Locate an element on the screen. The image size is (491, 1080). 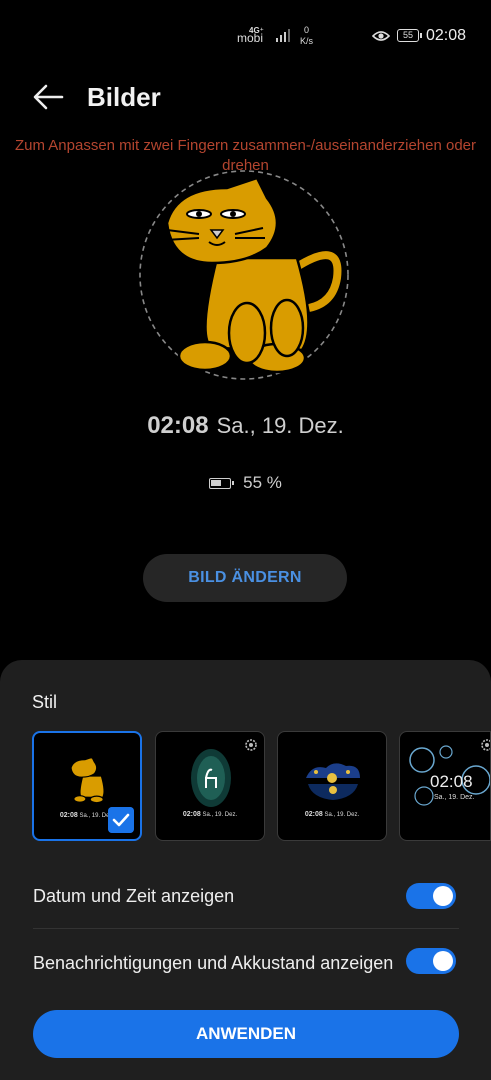
preview-battery: 55 % is located at coordinates (245, 483).